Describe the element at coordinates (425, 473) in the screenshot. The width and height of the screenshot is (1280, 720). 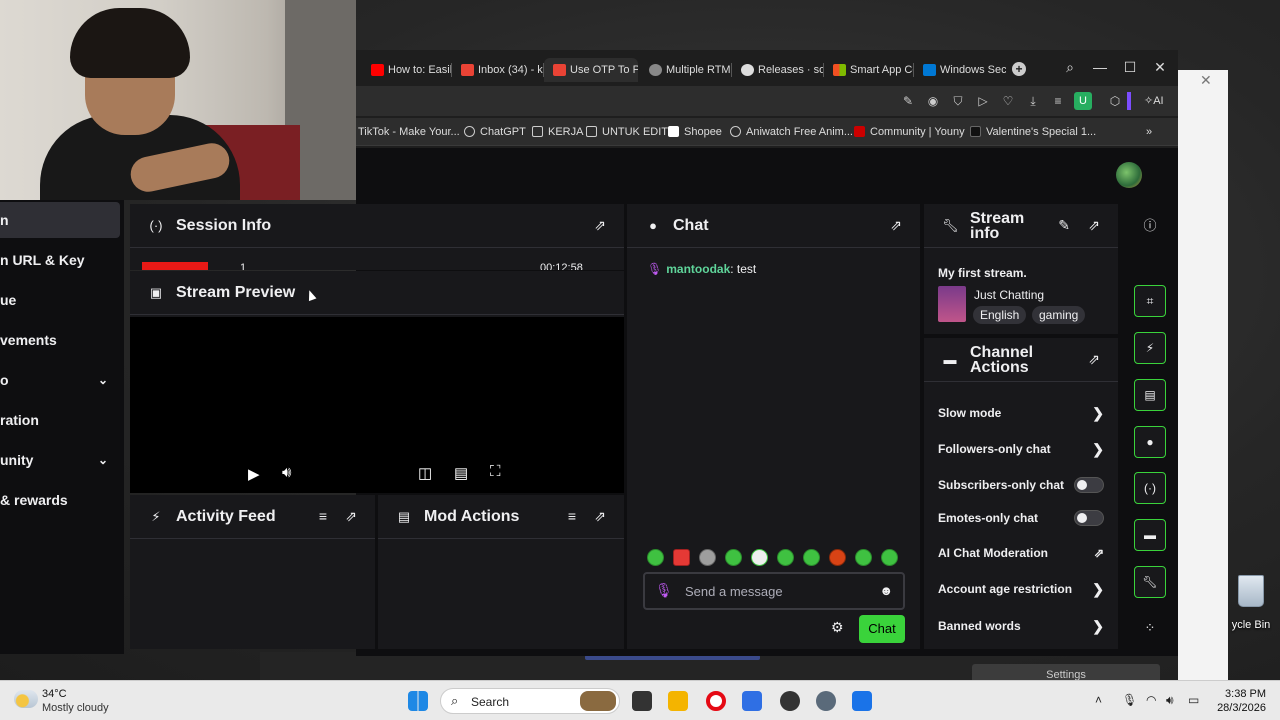
I see `mini-player-icon: ◫` at that location.